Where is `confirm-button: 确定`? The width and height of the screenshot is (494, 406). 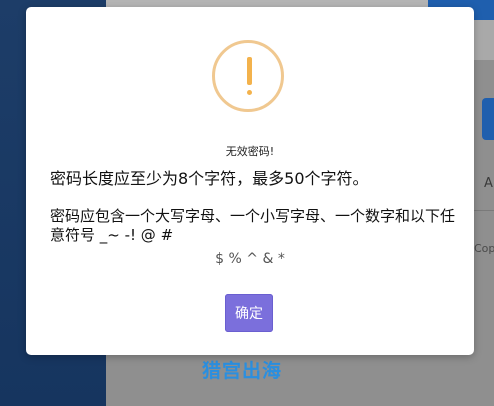
confirm-button: 确定 is located at coordinates (249, 313).